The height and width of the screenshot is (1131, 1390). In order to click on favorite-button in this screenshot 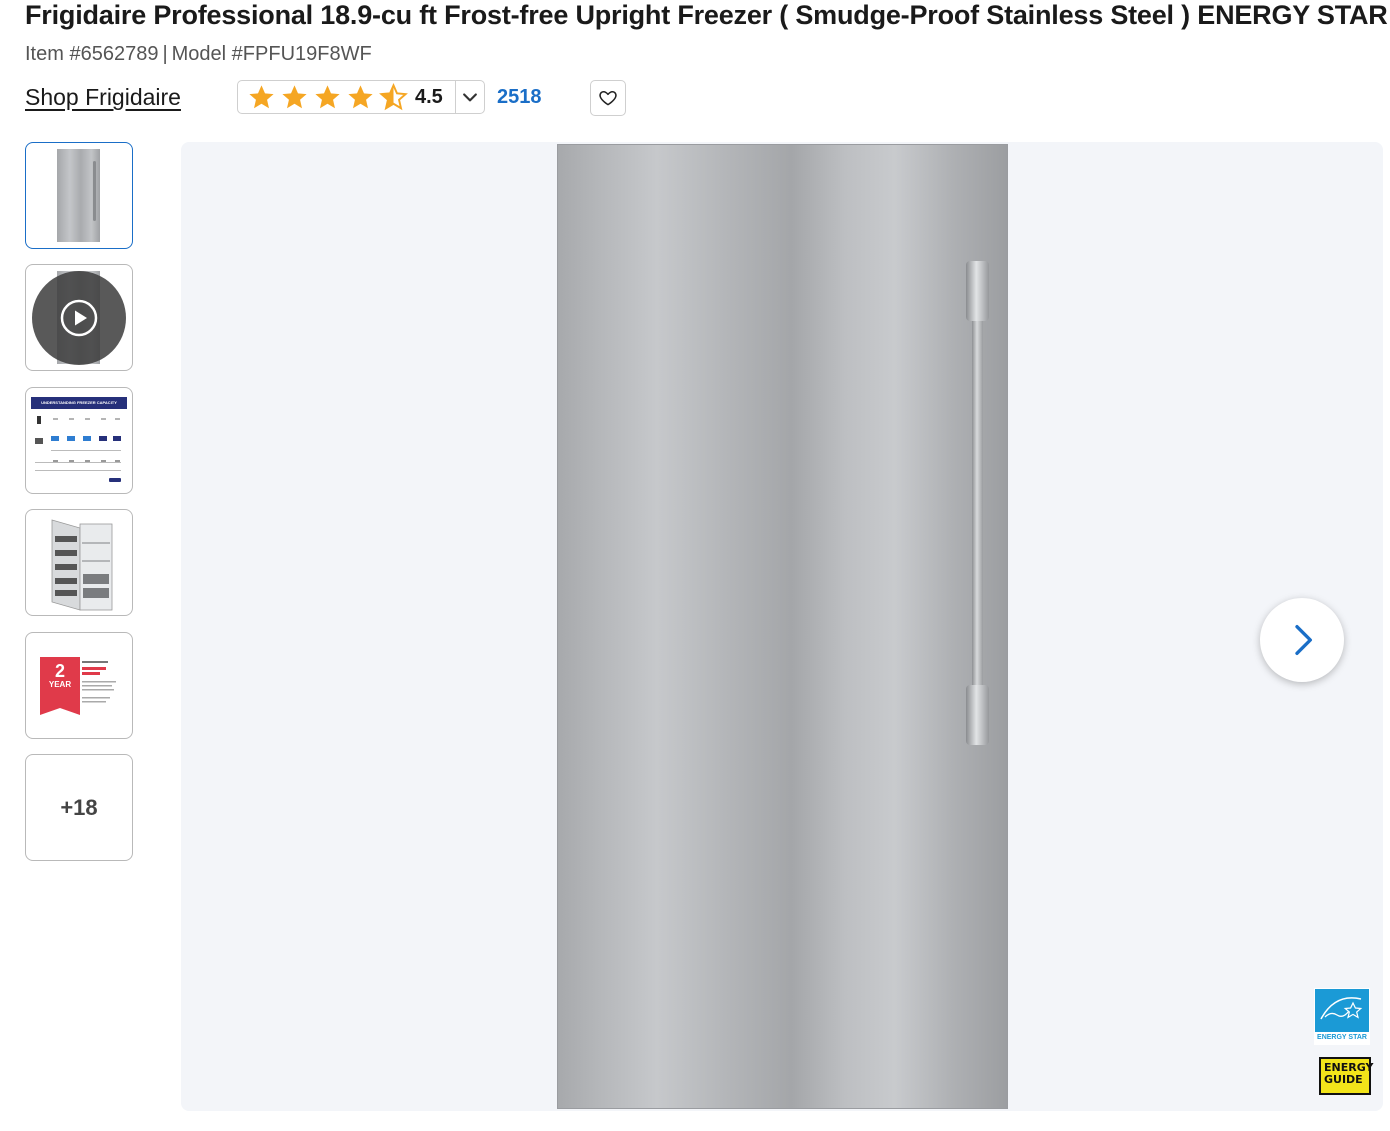, I will do `click(608, 98)`.